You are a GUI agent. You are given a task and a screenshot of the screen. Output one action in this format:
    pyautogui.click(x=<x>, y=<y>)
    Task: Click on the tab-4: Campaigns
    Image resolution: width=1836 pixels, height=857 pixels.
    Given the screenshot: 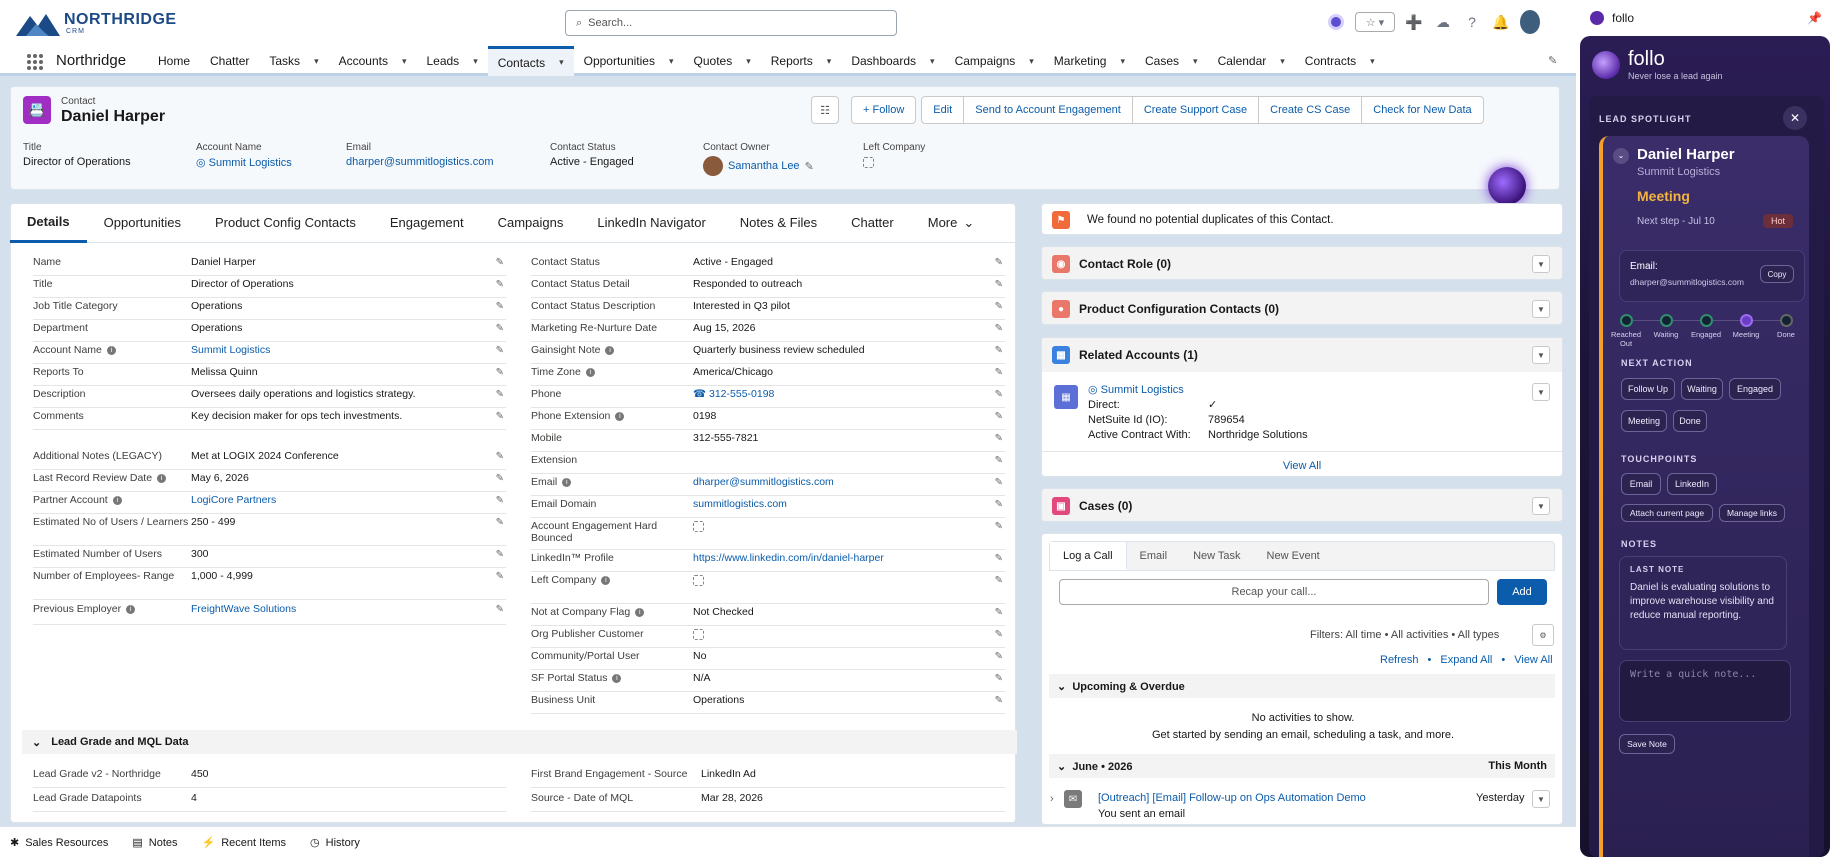 What is the action you would take?
    pyautogui.click(x=531, y=223)
    